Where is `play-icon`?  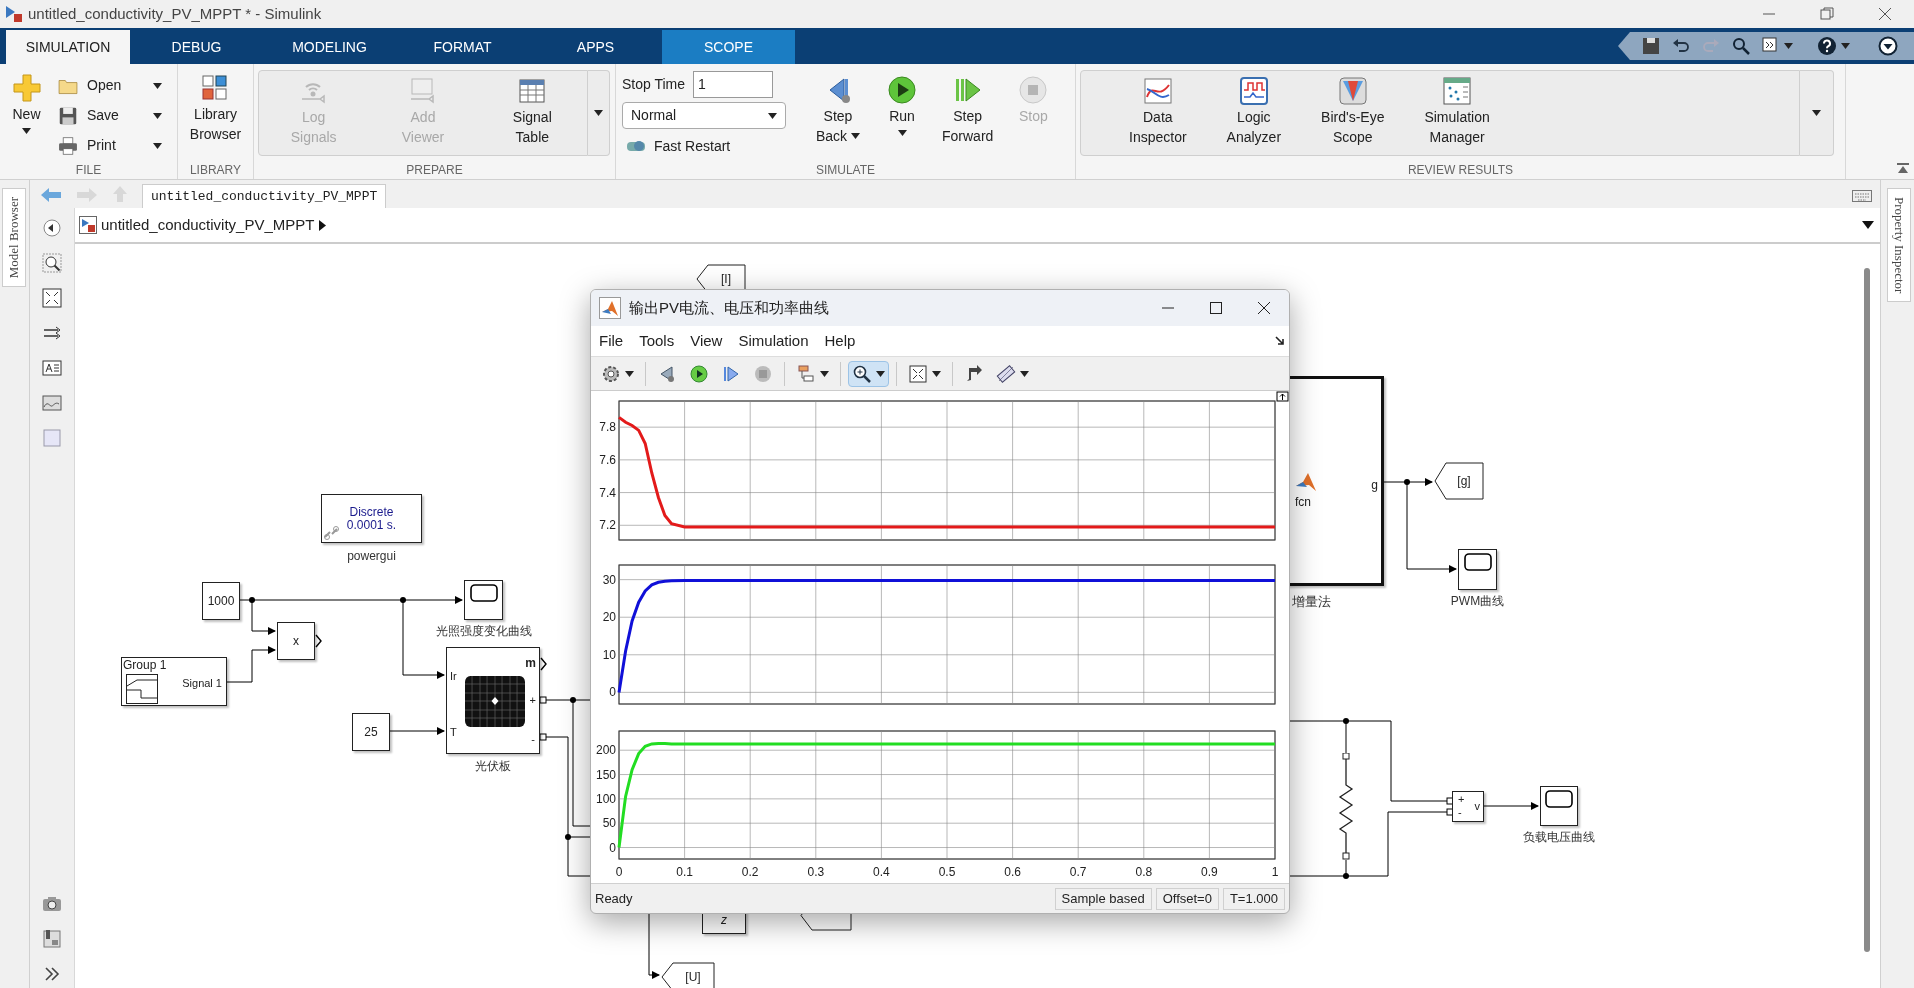 play-icon is located at coordinates (902, 90).